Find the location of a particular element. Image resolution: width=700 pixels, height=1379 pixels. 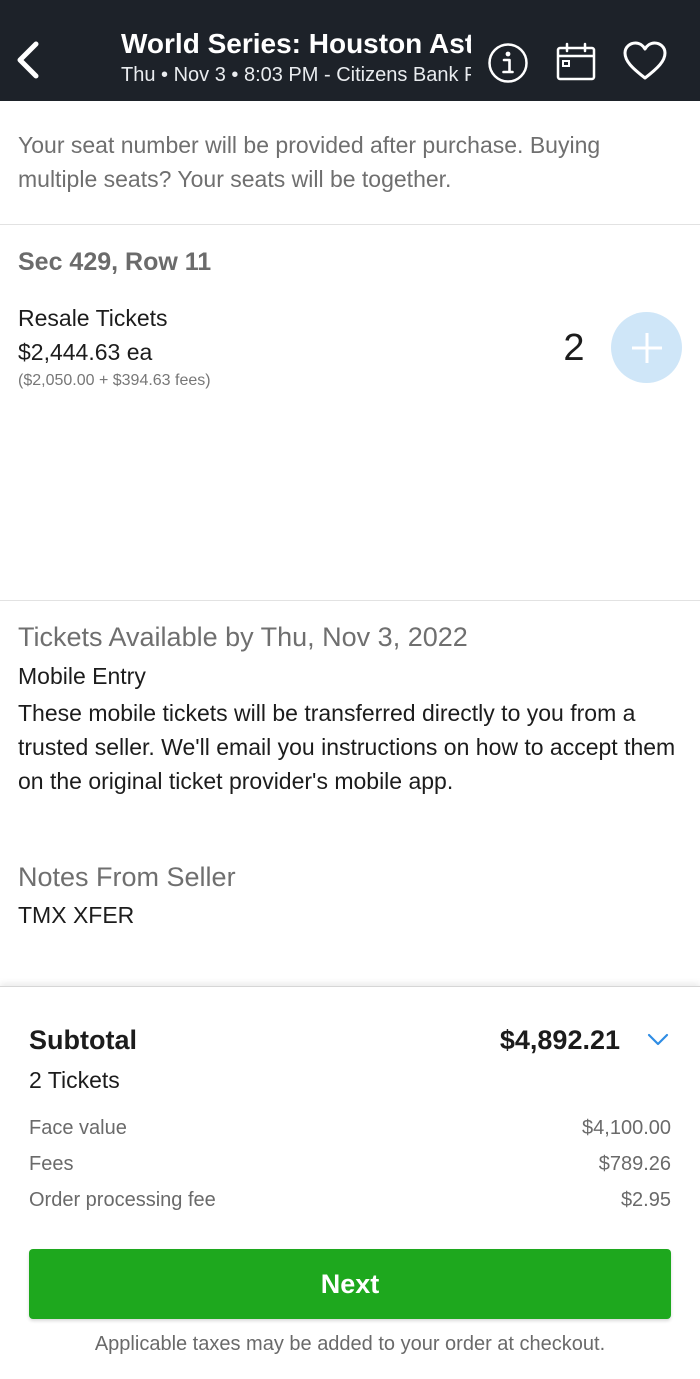

fee-label: Fees is located at coordinates (51, 1164).